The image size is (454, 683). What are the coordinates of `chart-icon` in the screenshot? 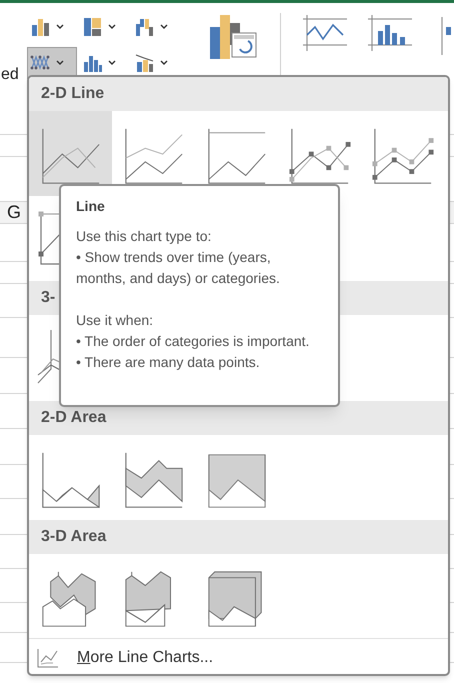 It's located at (446, 36).